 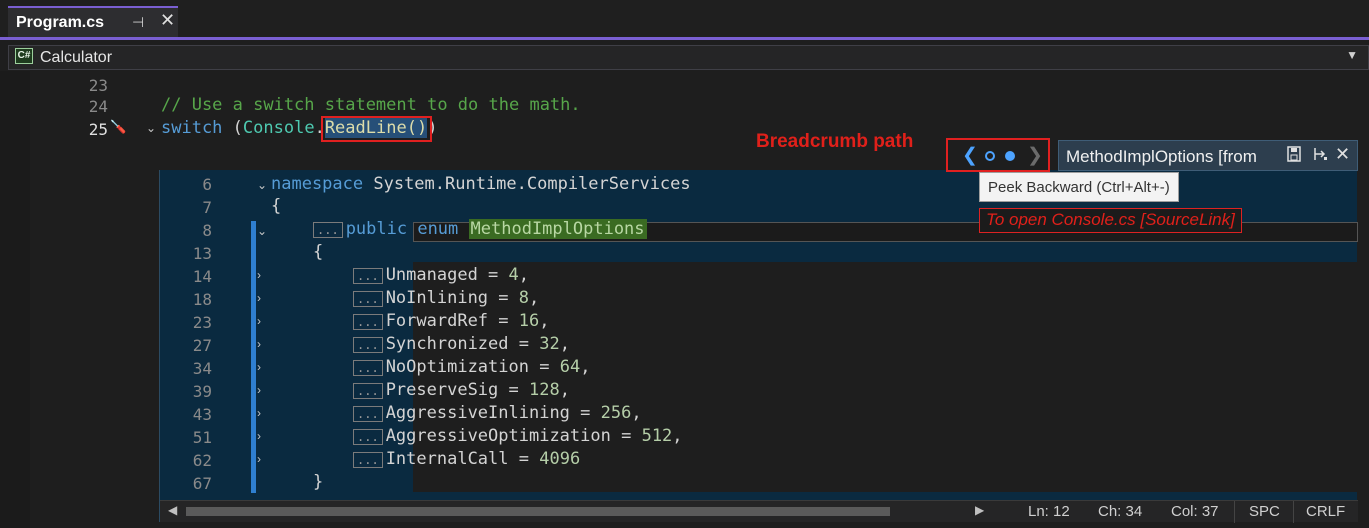 I want to click on close-tab-icon: ✕, so click(x=167, y=20).